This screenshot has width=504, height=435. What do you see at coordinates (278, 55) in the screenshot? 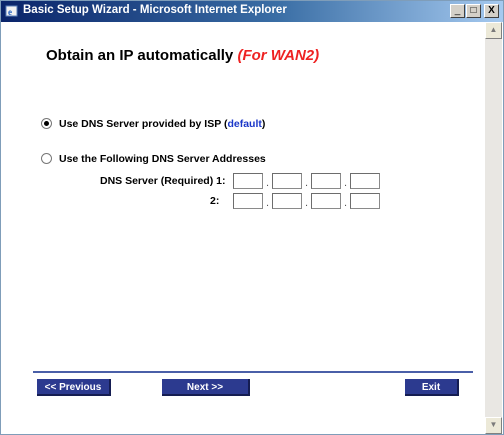
I see `page-title-wan: (For WAN2)` at bounding box center [278, 55].